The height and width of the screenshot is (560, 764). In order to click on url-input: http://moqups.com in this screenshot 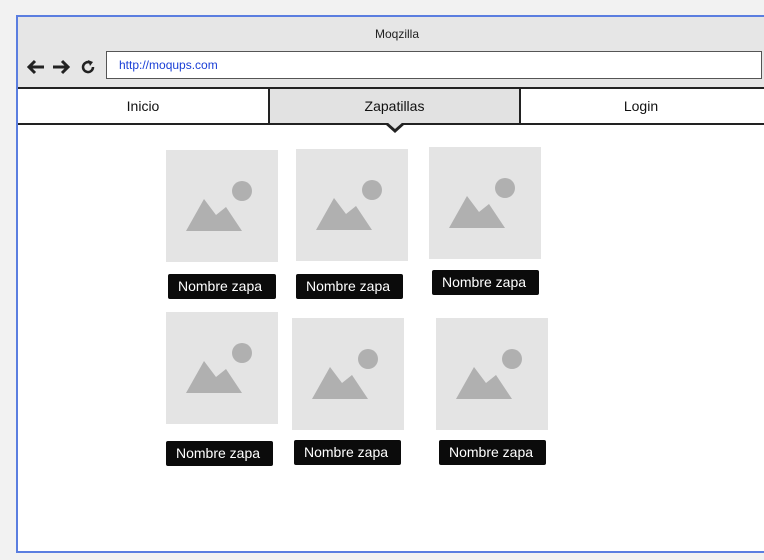, I will do `click(434, 65)`.